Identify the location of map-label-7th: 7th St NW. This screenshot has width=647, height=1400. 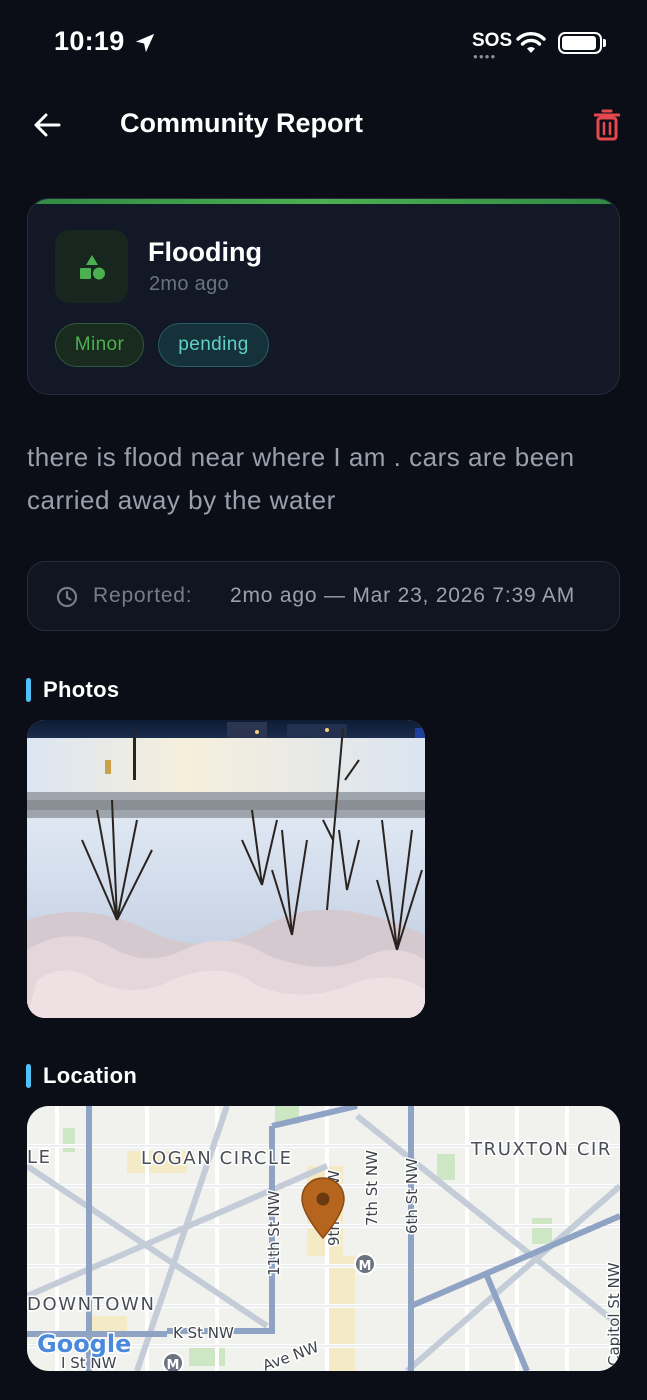
(372, 1188).